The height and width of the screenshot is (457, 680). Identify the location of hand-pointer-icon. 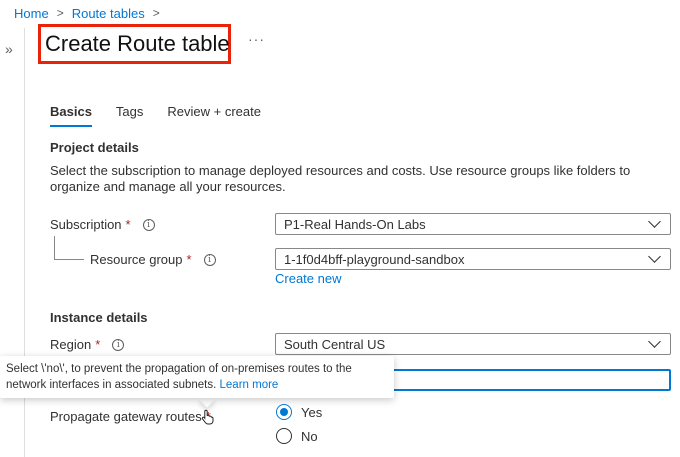
(207, 417).